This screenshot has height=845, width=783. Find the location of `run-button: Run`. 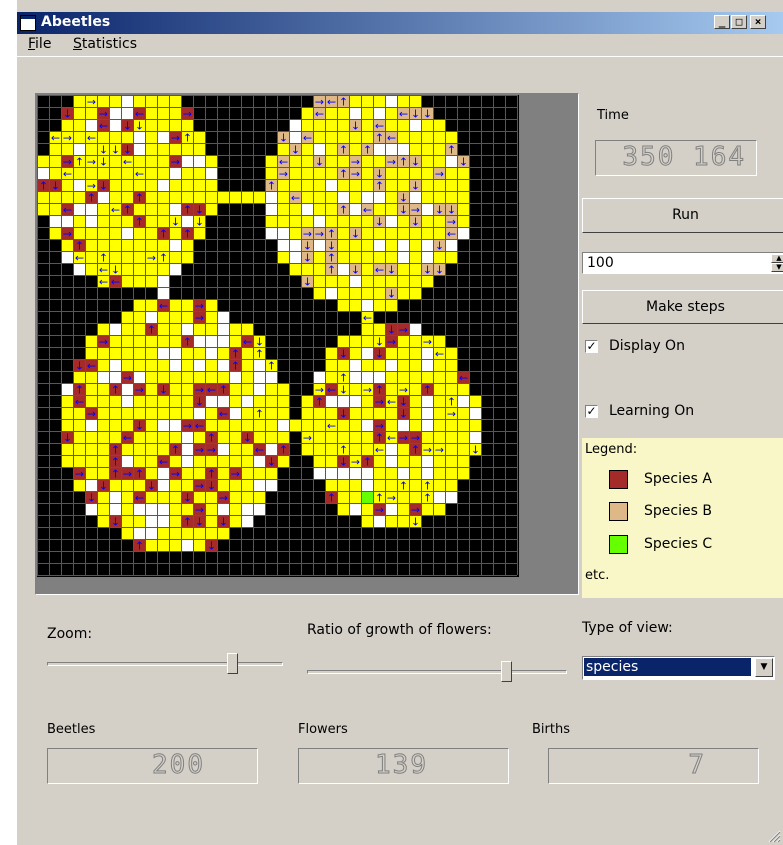

run-button: Run is located at coordinates (682, 215).